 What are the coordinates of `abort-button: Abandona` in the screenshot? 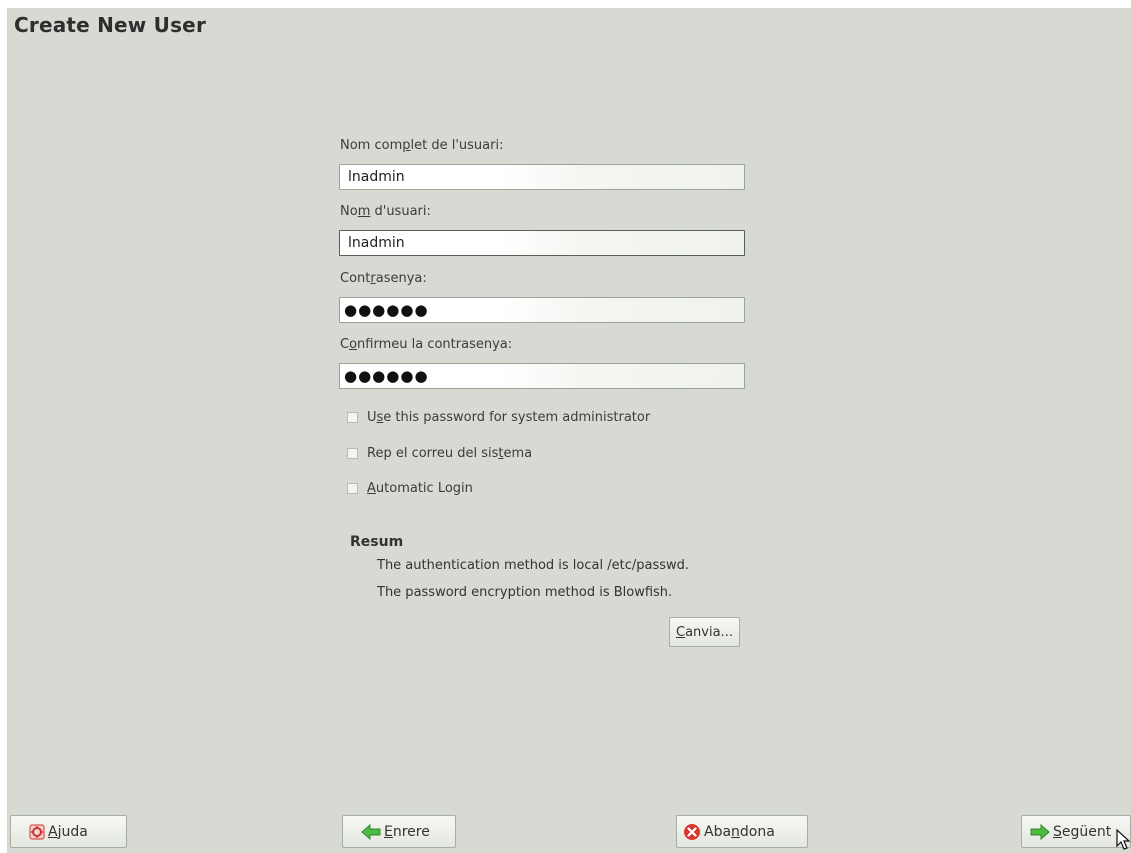 It's located at (742, 831).